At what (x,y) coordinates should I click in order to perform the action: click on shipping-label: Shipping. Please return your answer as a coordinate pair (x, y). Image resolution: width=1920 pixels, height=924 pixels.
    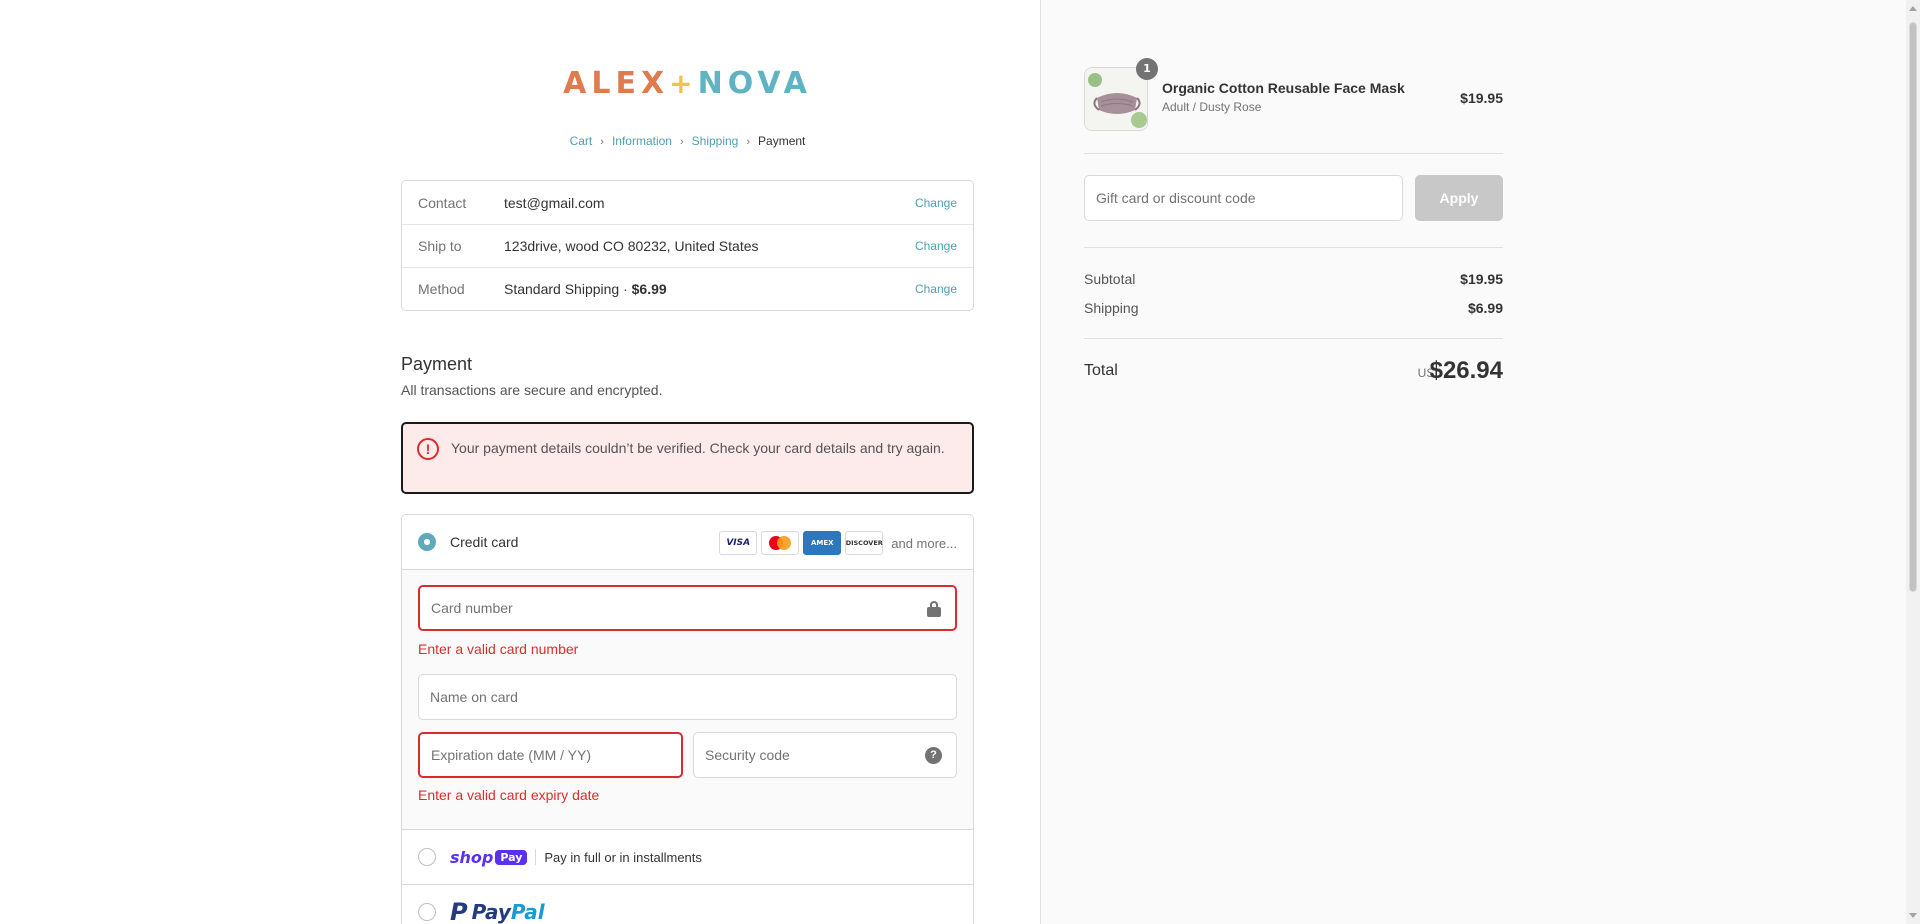
    Looking at the image, I should click on (1111, 308).